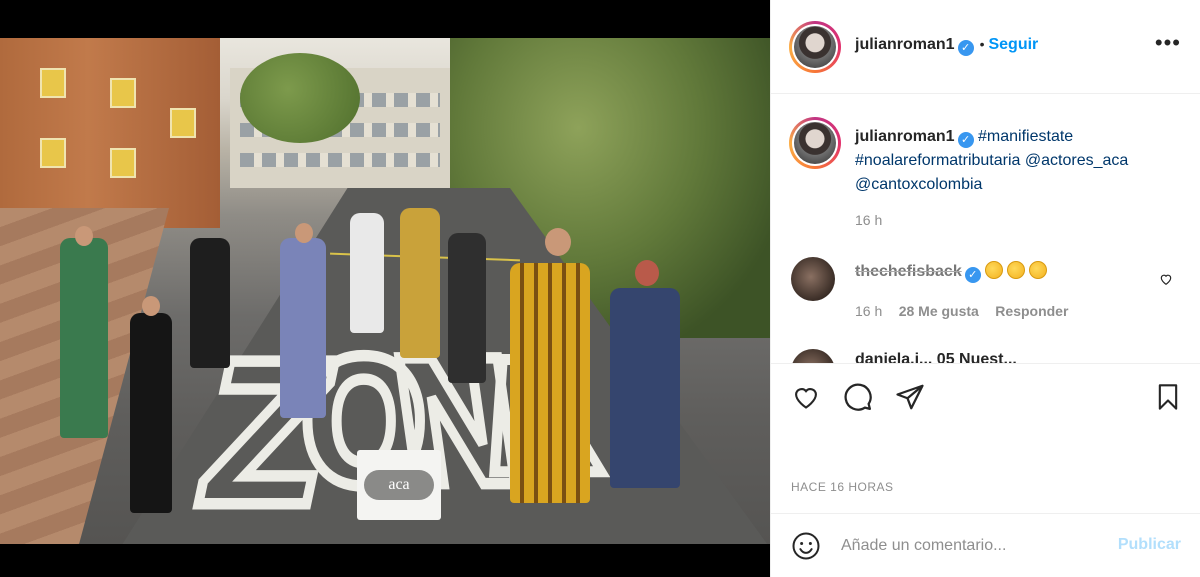 This screenshot has height=577, width=1200. What do you see at coordinates (806, 546) in the screenshot?
I see `emoji-icon` at bounding box center [806, 546].